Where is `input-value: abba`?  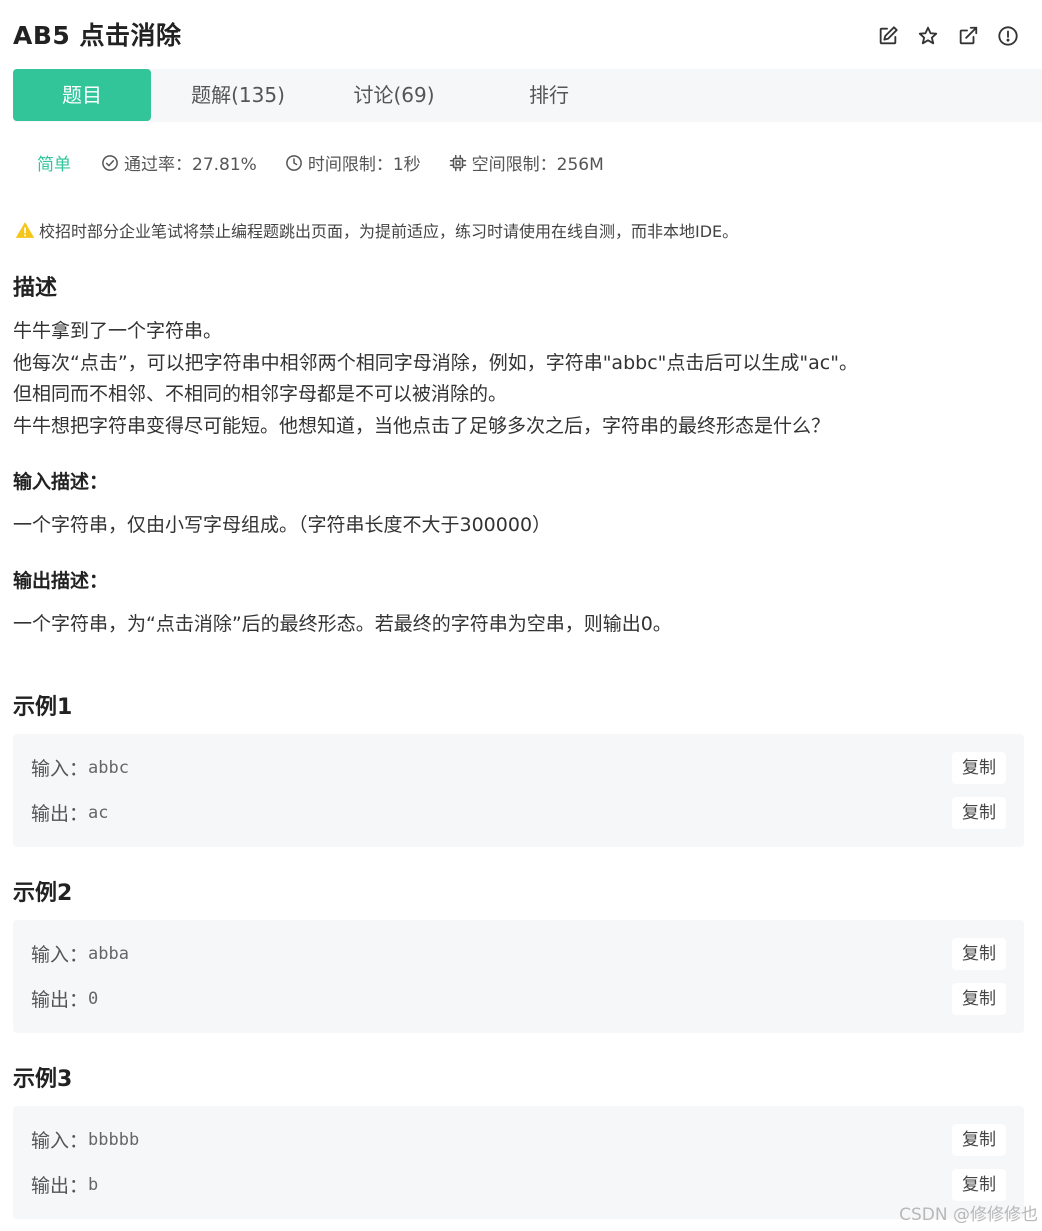 input-value: abba is located at coordinates (108, 954).